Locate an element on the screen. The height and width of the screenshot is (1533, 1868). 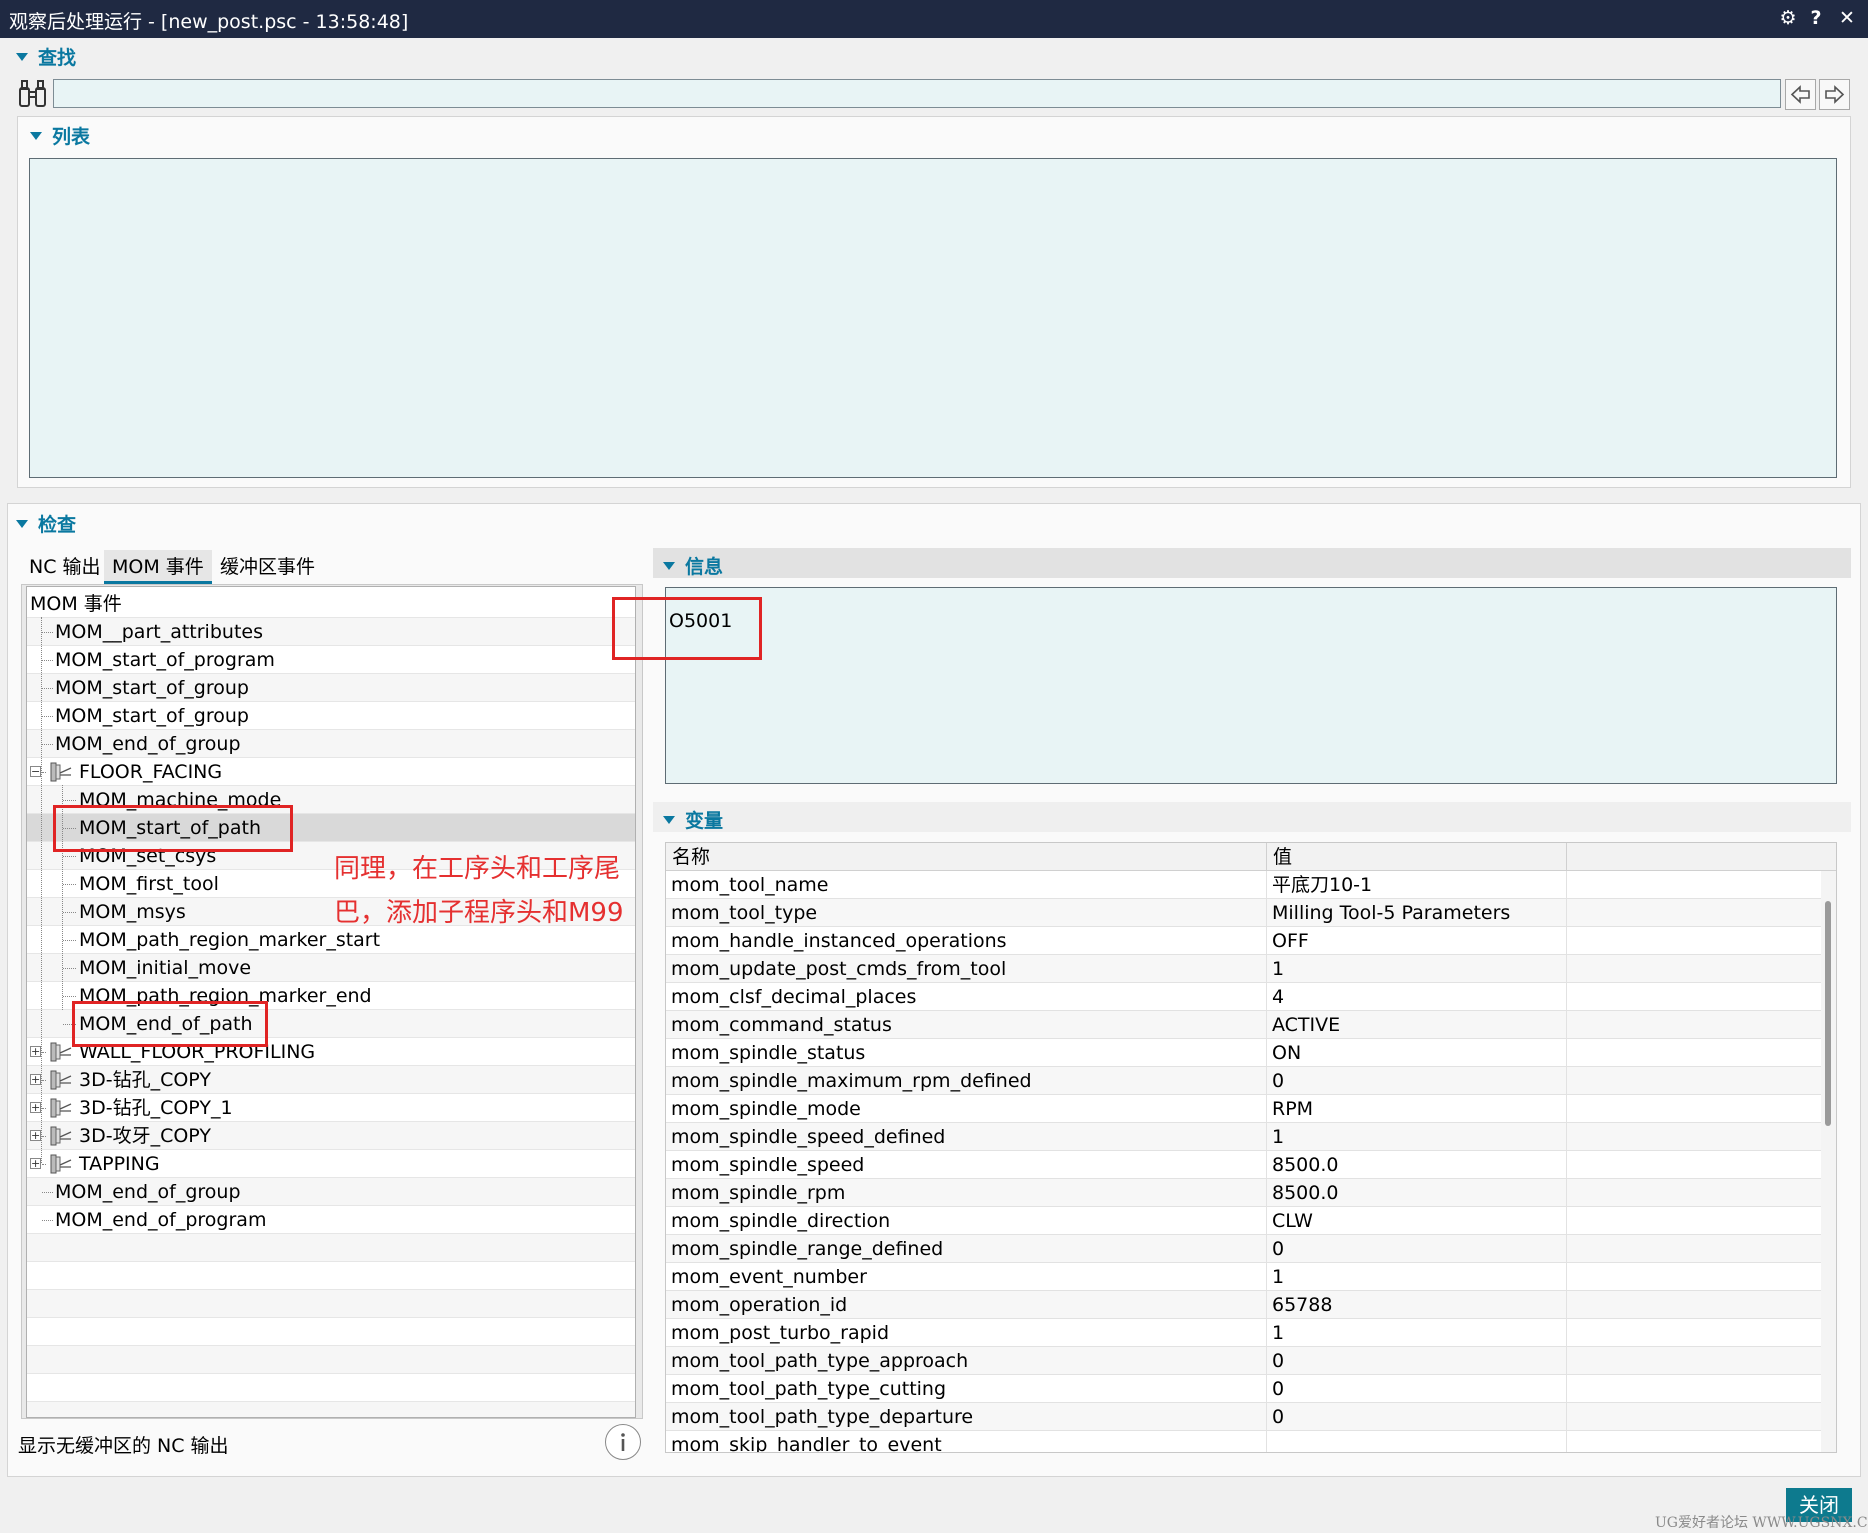
find-label: 查找 is located at coordinates (57, 58).